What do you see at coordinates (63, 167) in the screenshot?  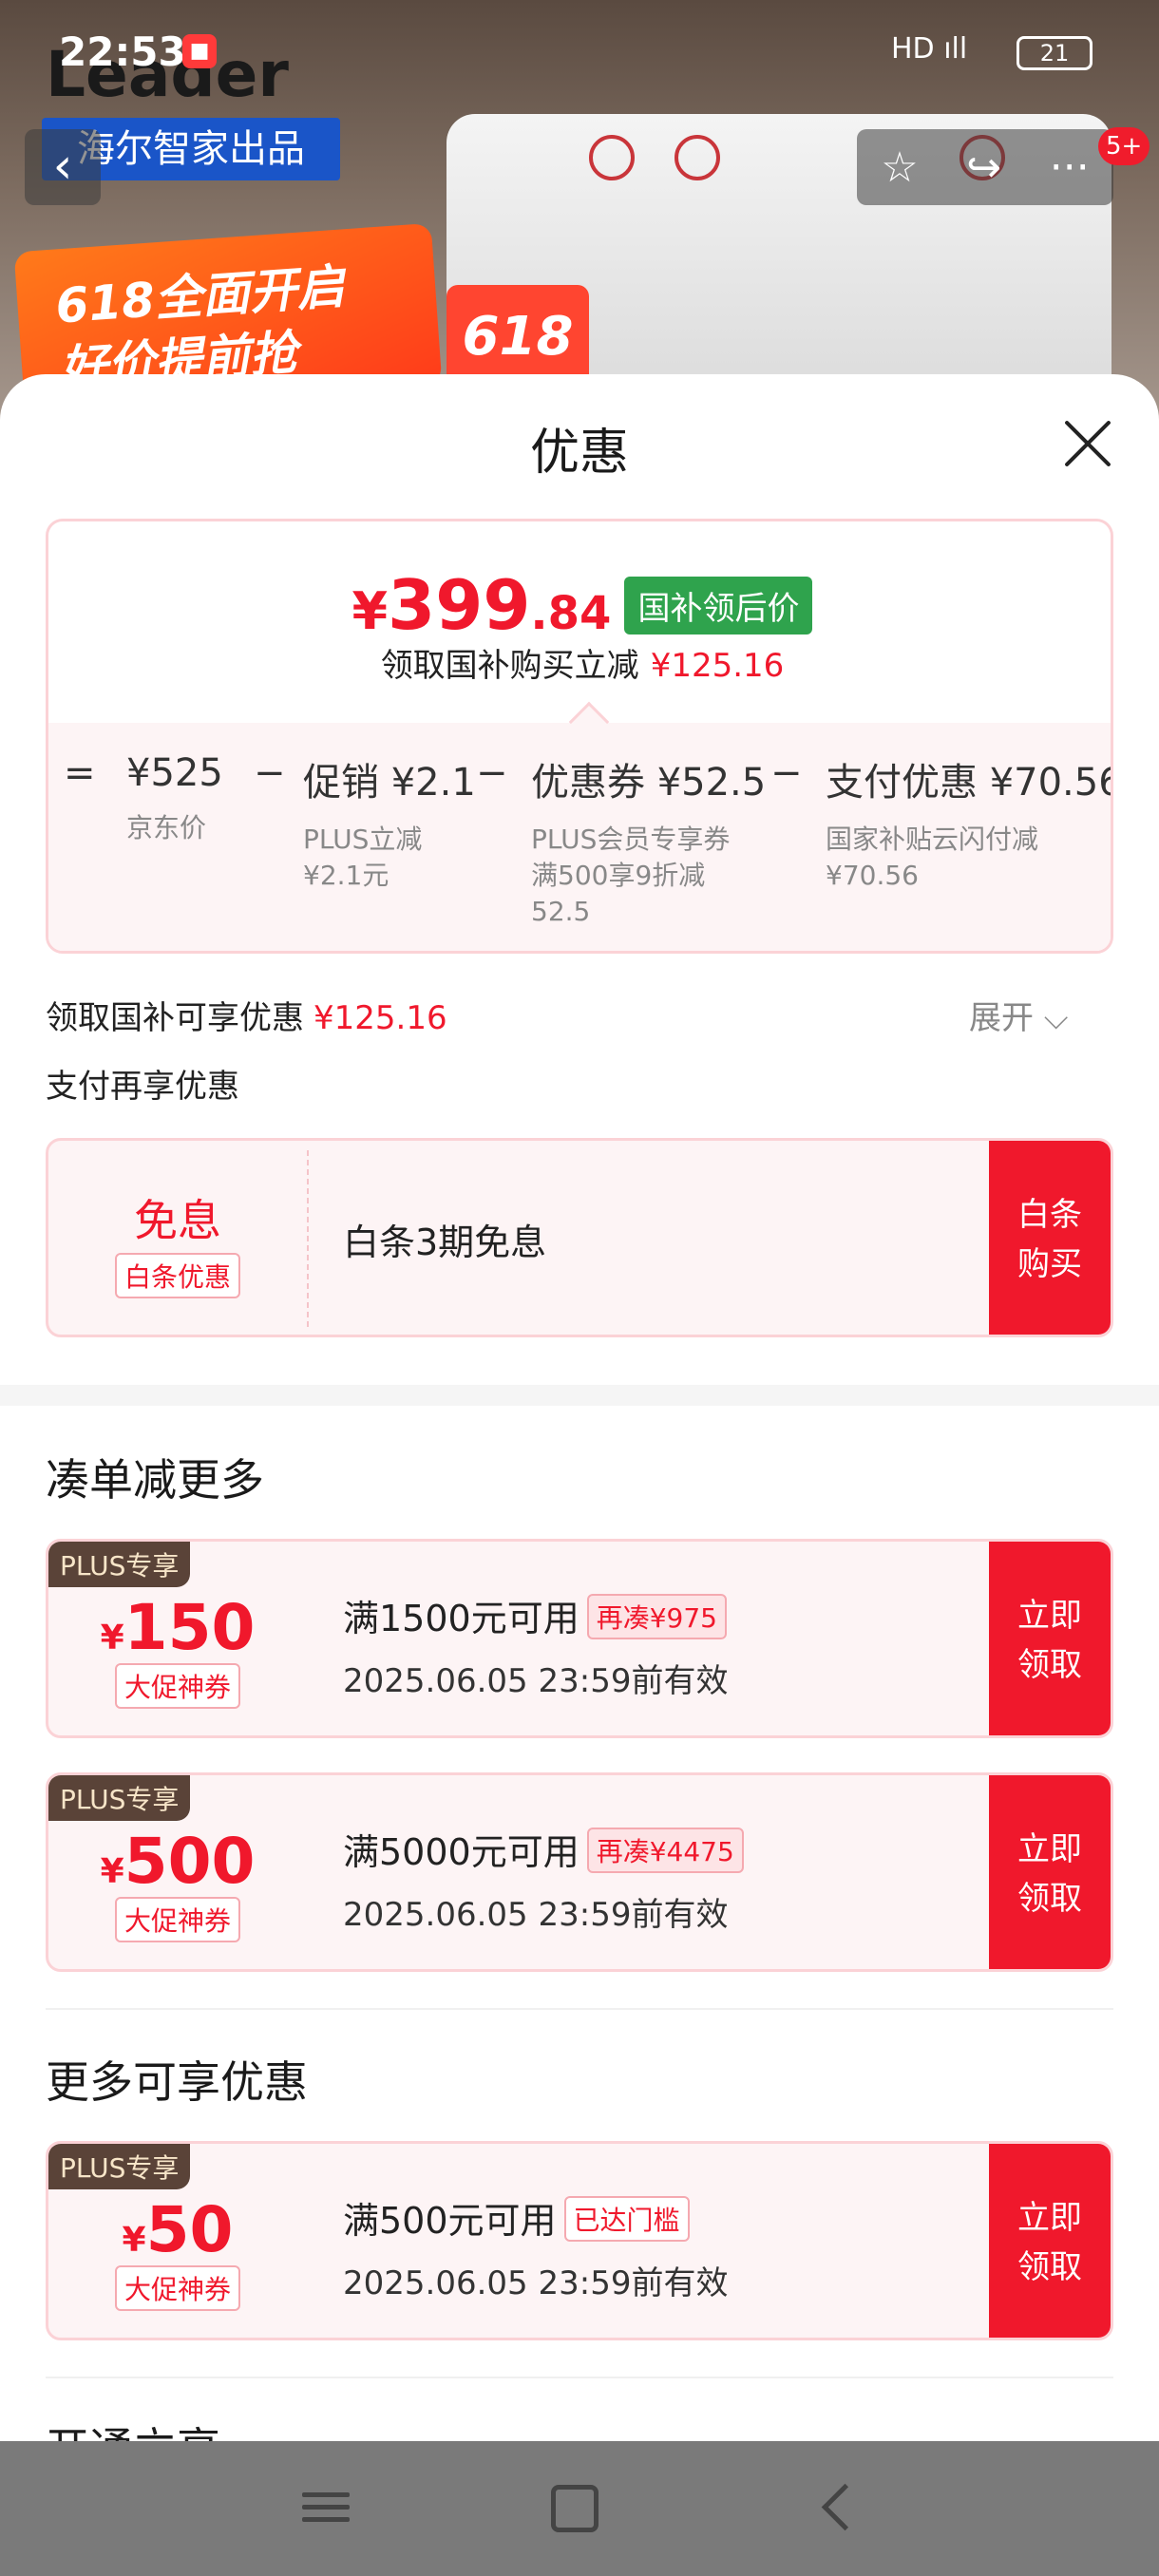 I see `back-button: ‹` at bounding box center [63, 167].